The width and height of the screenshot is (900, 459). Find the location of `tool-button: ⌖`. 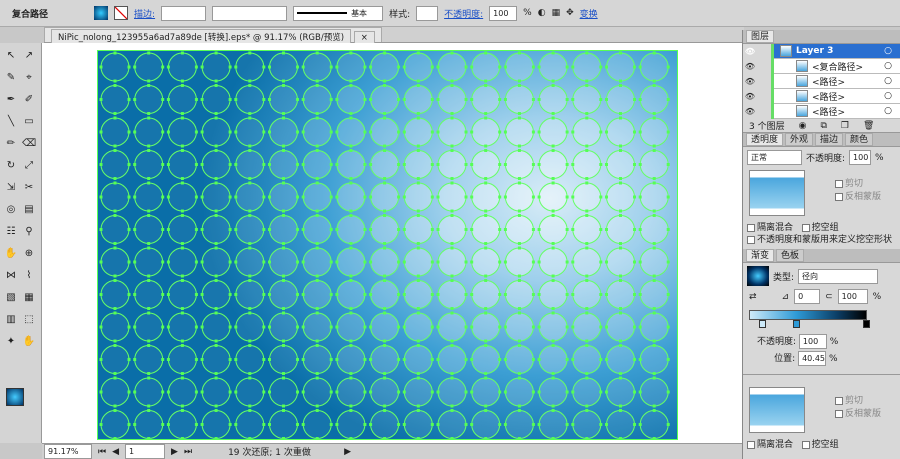

tool-button: ⌖ is located at coordinates (29, 78).